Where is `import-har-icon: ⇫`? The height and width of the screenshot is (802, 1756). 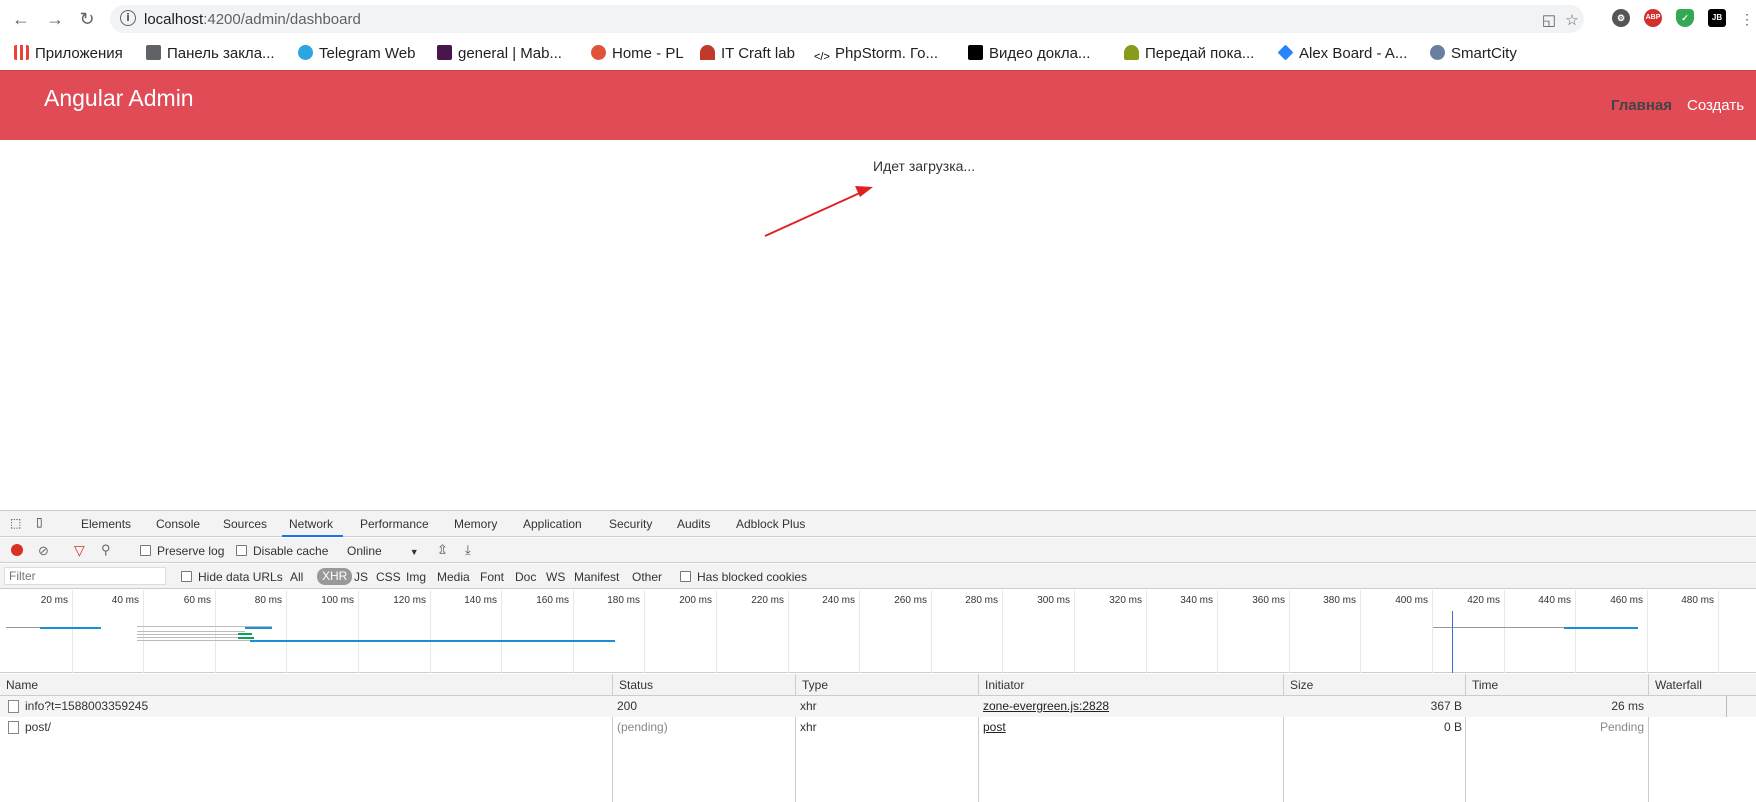
import-har-icon: ⇫ is located at coordinates (442, 550).